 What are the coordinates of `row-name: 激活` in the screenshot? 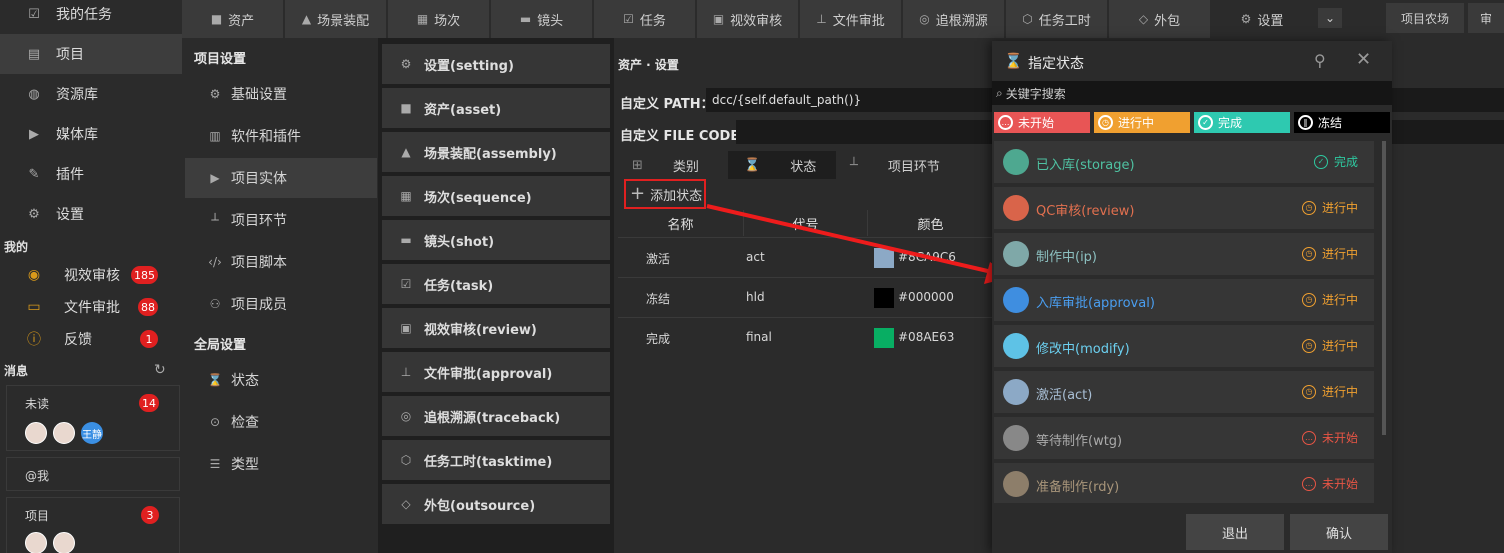 It's located at (658, 259).